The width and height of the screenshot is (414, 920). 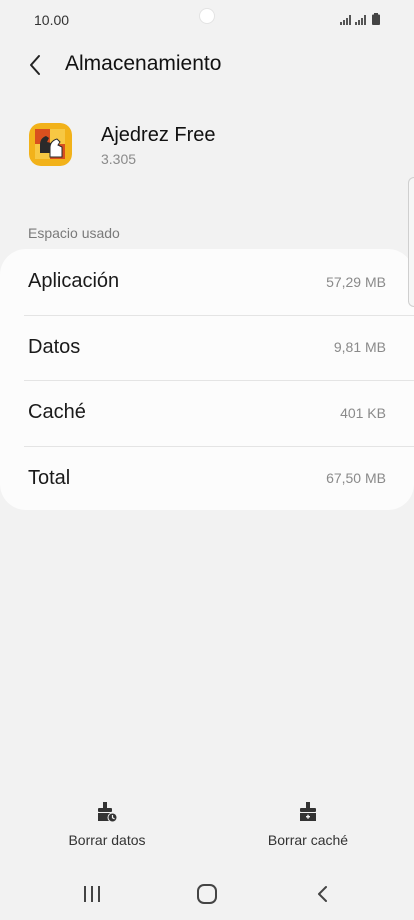 I want to click on chess-app-icon, so click(x=50, y=144).